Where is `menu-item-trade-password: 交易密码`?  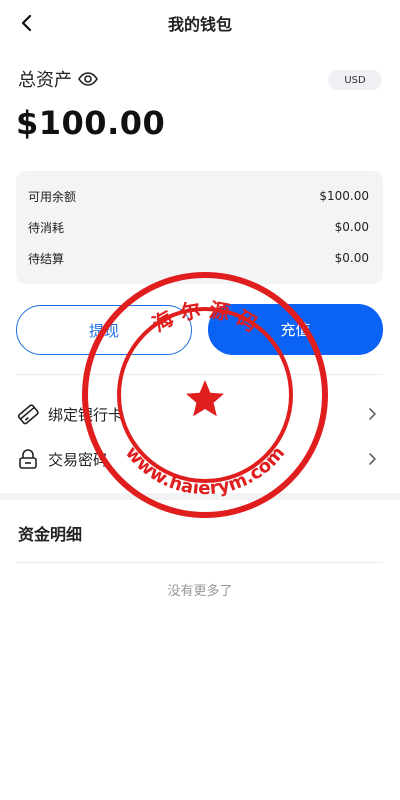
menu-item-trade-password: 交易密码 is located at coordinates (199, 459).